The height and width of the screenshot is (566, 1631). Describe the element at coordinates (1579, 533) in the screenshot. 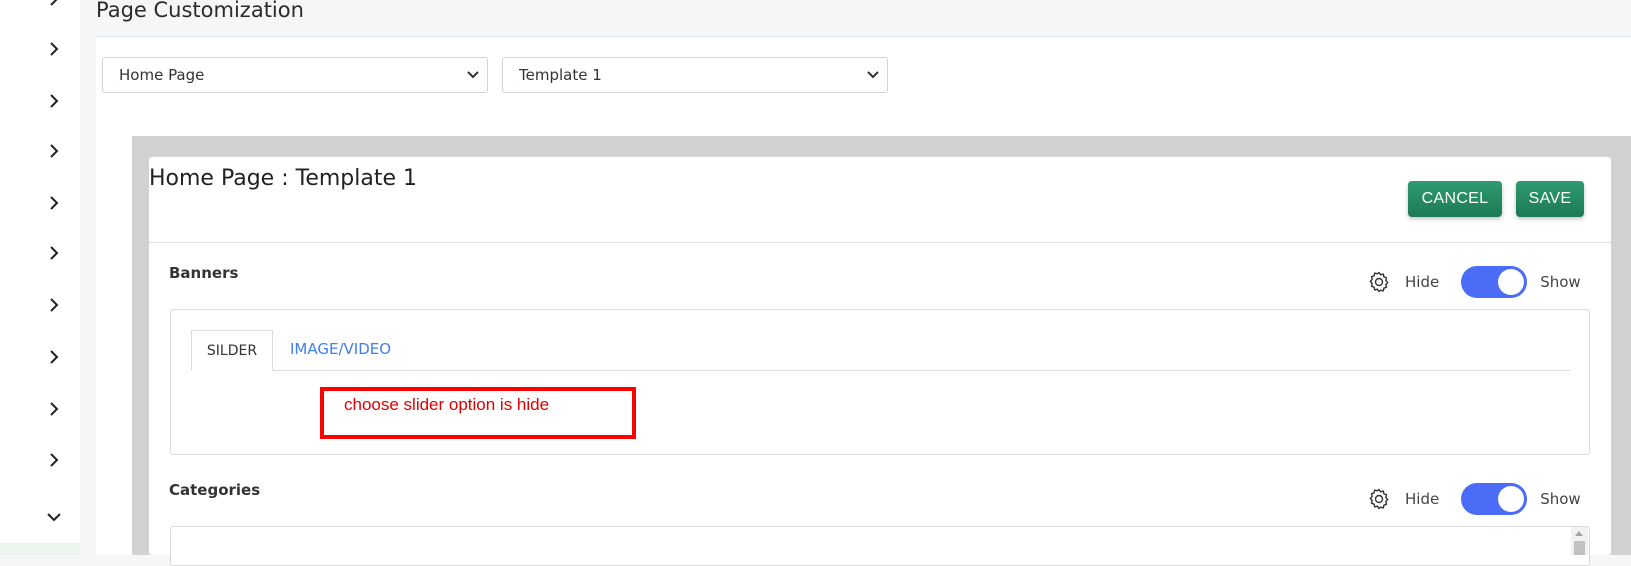

I see `scroll-up-icon` at that location.